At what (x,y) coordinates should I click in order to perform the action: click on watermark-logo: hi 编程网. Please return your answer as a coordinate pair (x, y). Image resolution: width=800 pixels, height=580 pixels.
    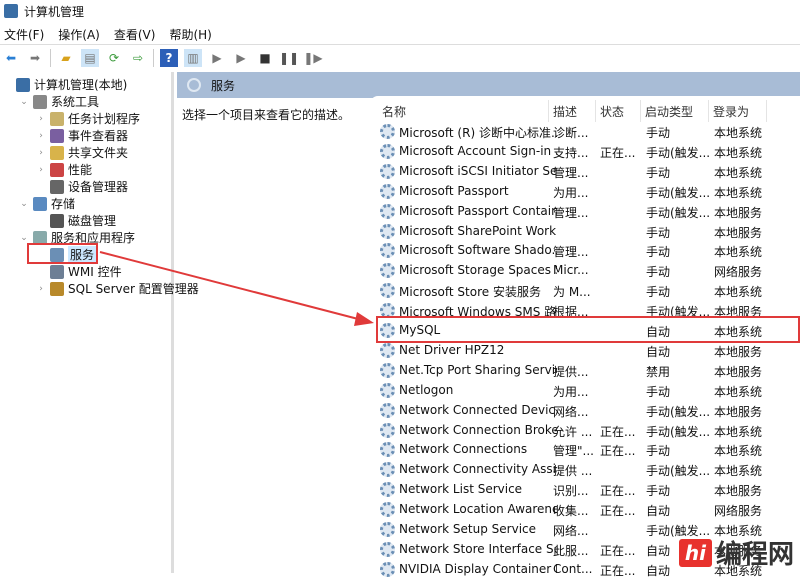
    Looking at the image, I should click on (736, 552).